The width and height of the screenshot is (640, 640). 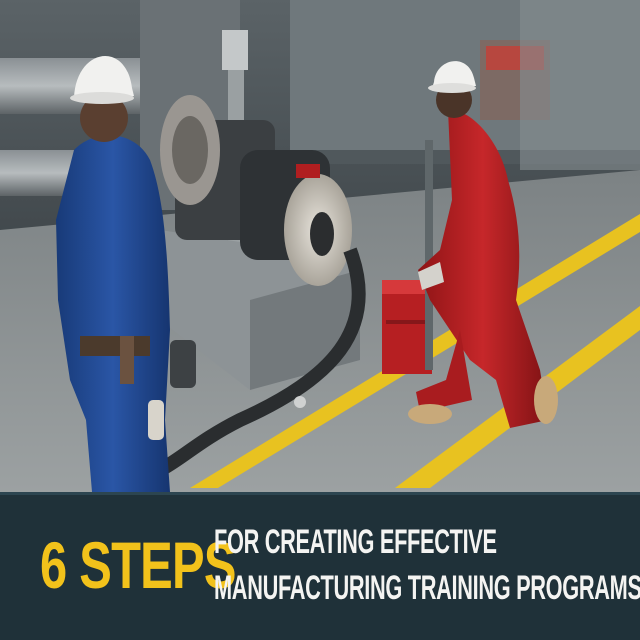 I want to click on banner-top-rule, so click(x=320, y=493).